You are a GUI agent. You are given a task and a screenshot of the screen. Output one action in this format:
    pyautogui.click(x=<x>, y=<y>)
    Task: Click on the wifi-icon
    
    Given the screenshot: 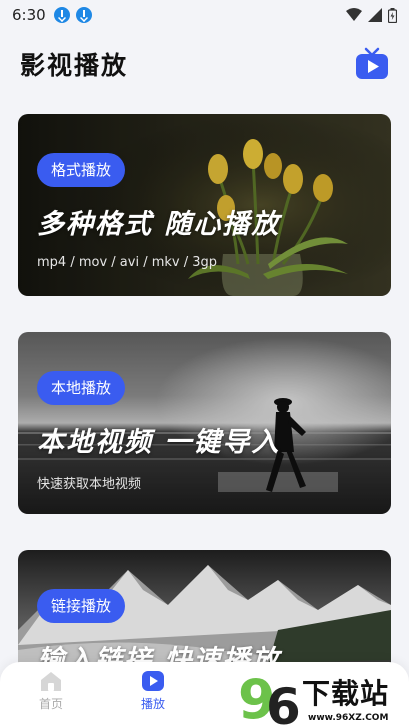 What is the action you would take?
    pyautogui.click(x=354, y=14)
    